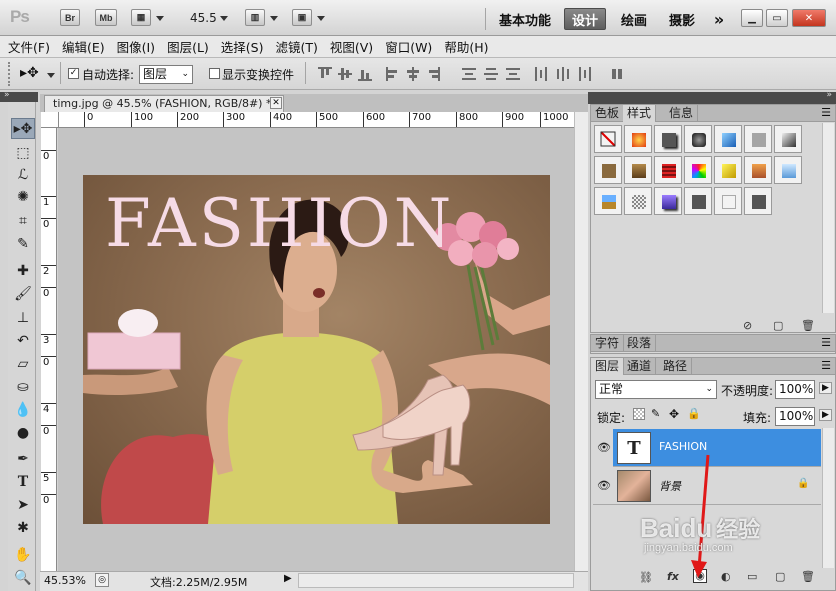  I want to click on auto-align-layers-icon, so click(617, 74).